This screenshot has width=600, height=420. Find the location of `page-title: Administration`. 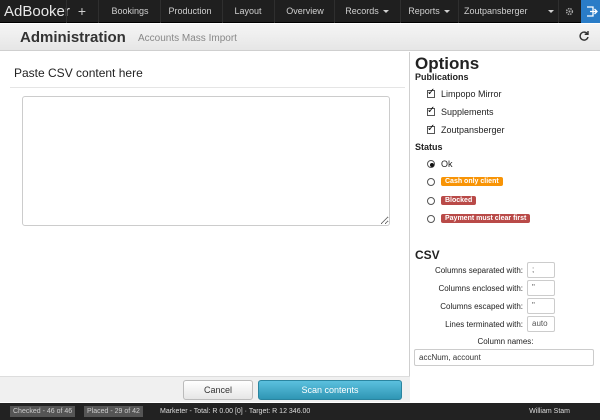

page-title: Administration is located at coordinates (73, 37).